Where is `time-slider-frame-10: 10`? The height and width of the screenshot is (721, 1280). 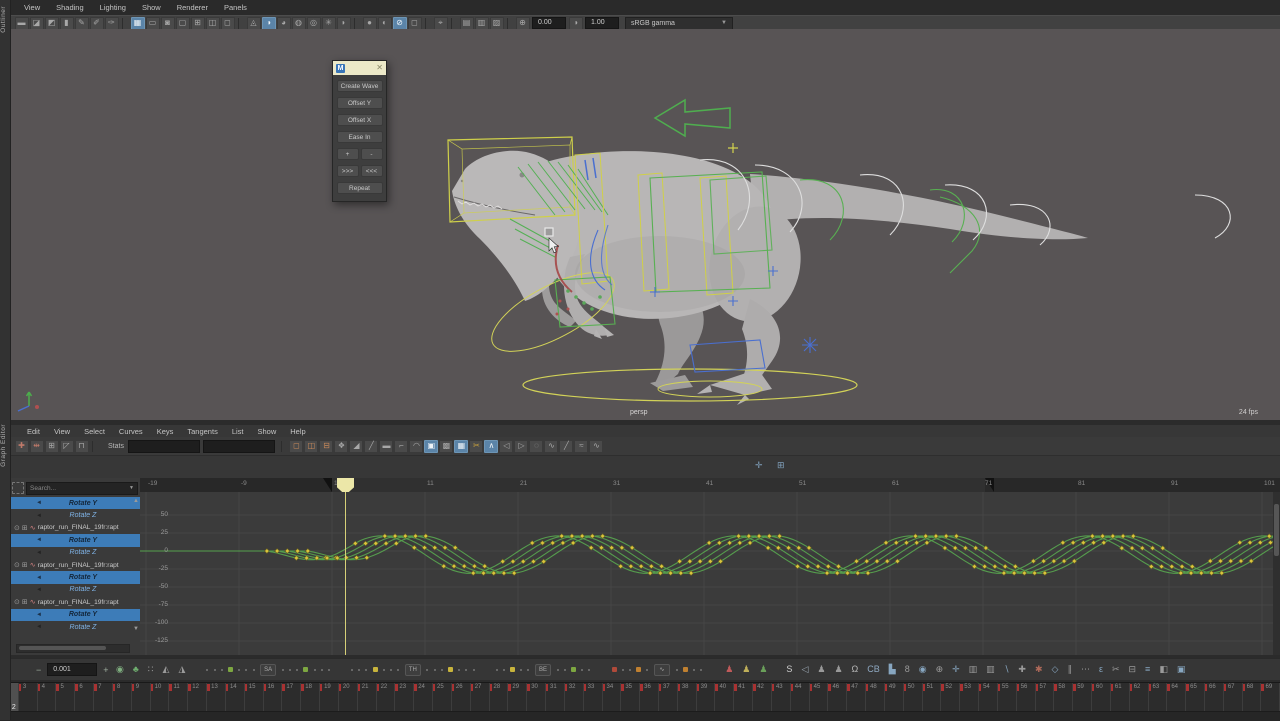
time-slider-frame-10: 10 is located at coordinates (160, 697).